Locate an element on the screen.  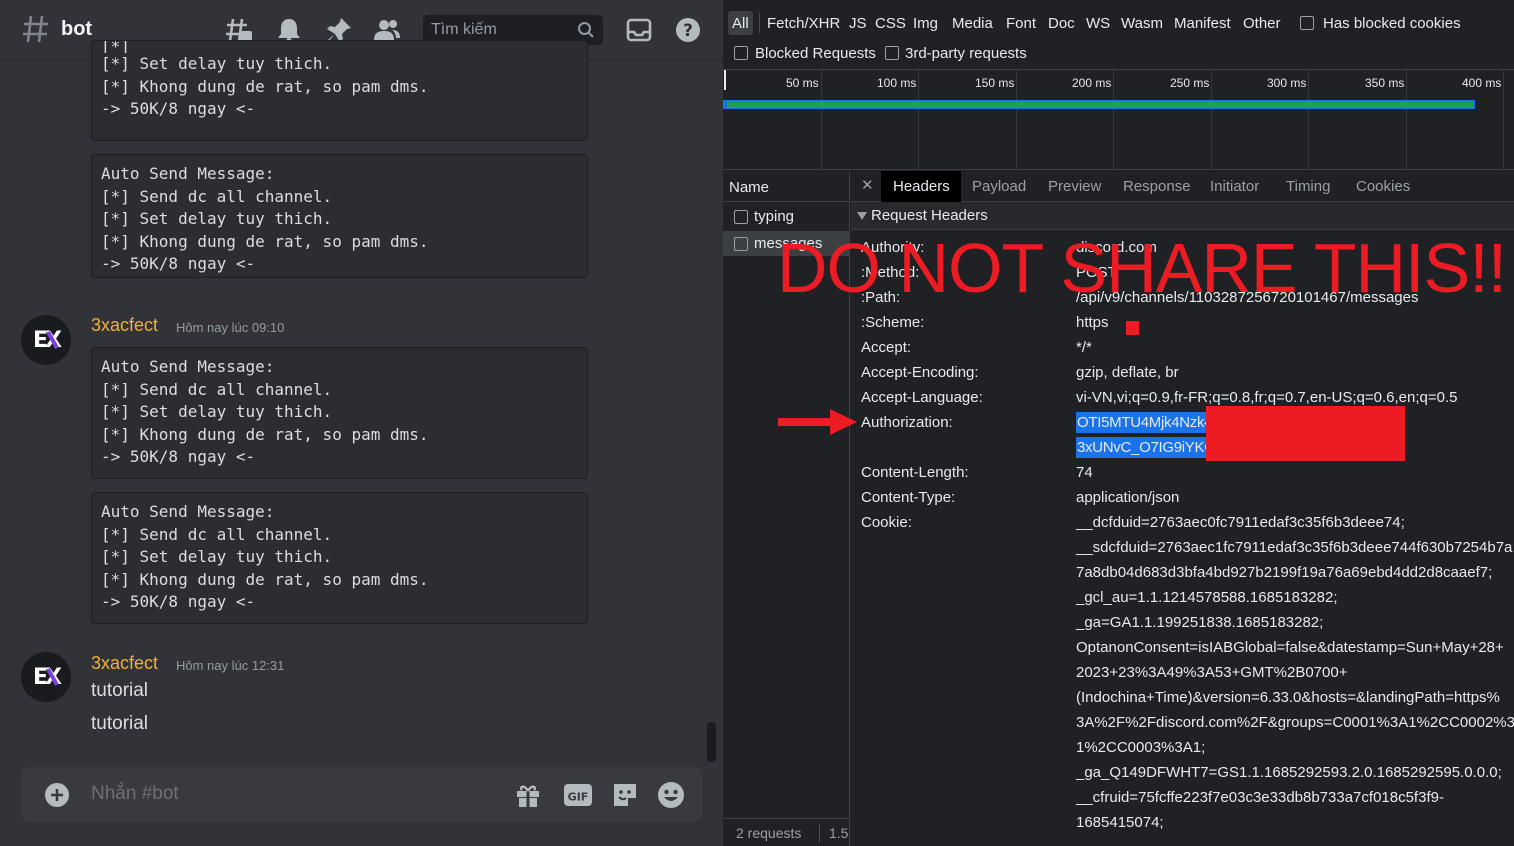
blocked-requests-checkbox is located at coordinates (741, 53).